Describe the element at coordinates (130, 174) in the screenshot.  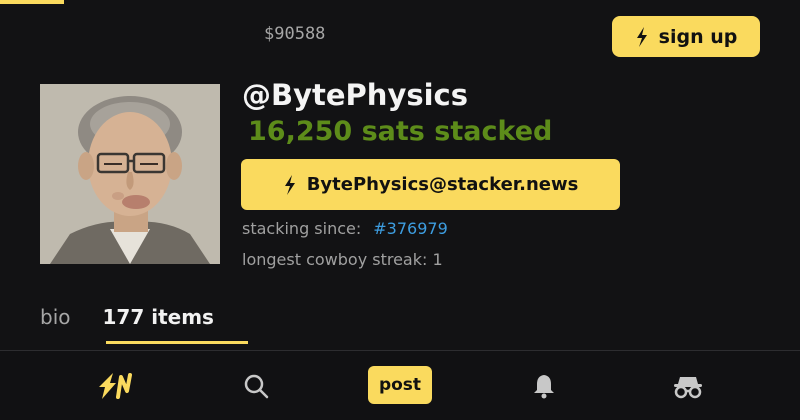
I see `avatar` at that location.